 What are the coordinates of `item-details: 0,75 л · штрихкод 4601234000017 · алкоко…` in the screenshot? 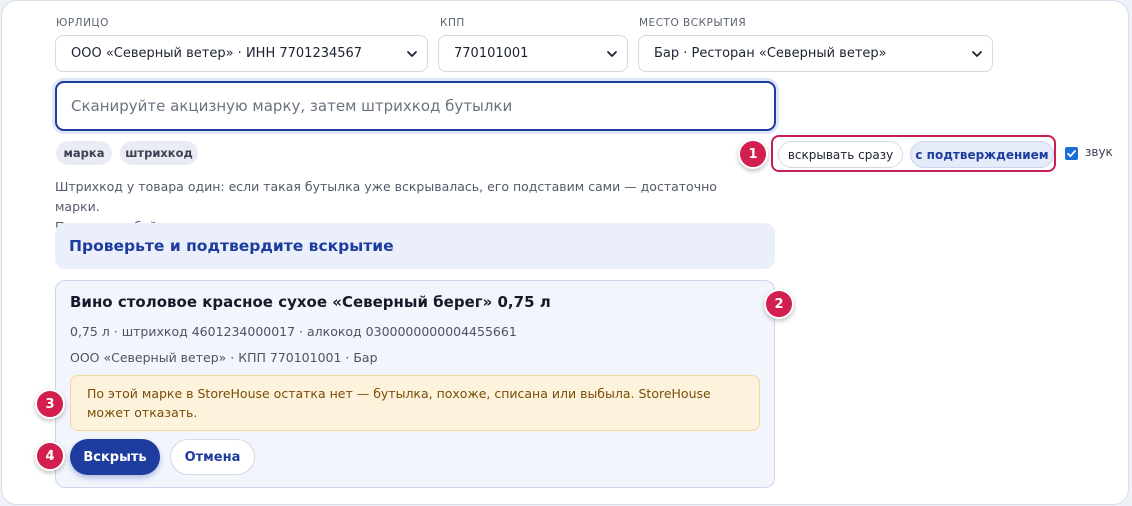 It's located at (293, 331).